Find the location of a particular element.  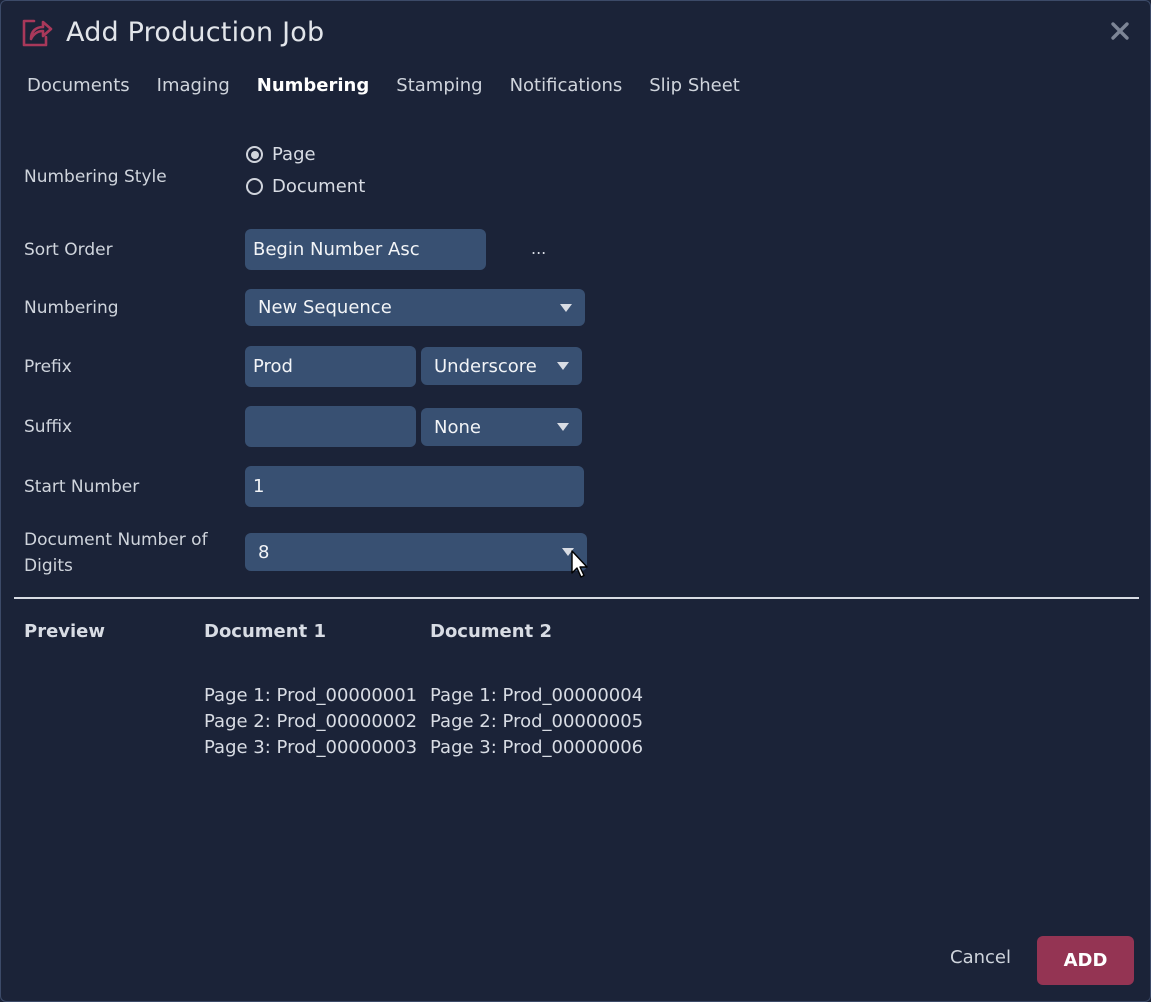

close-icon is located at coordinates (1120, 31).